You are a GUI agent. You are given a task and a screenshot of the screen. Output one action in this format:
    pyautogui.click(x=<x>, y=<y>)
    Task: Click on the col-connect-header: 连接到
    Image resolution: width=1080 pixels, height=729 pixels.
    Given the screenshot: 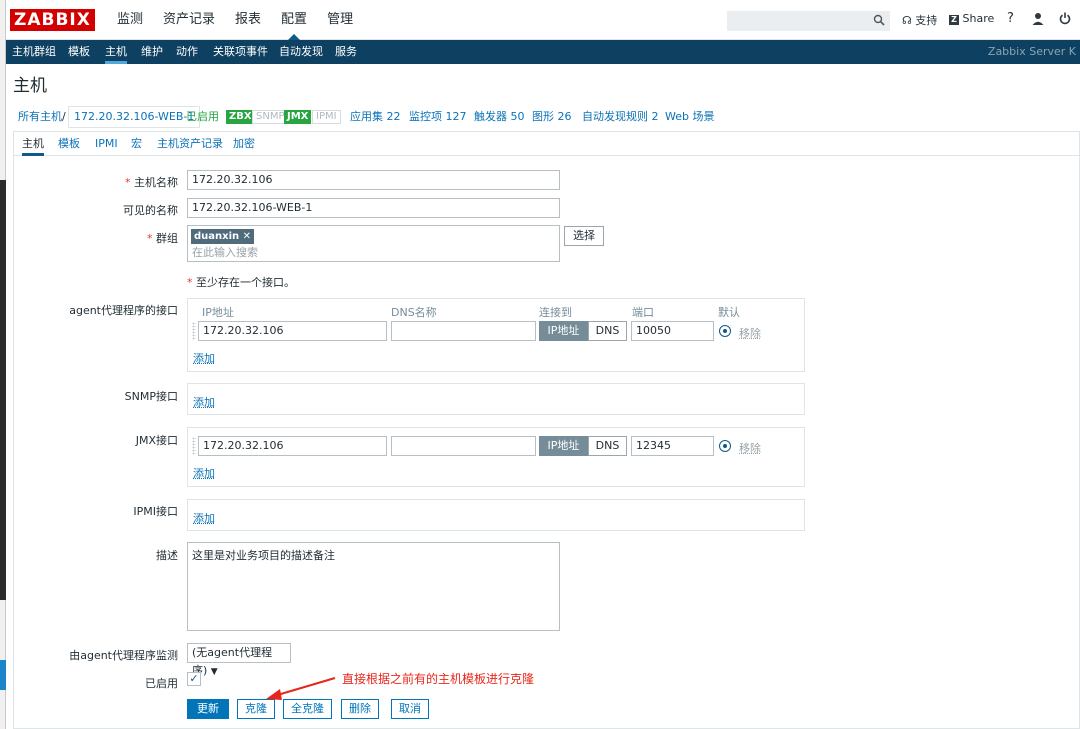 What is the action you would take?
    pyautogui.click(x=555, y=312)
    